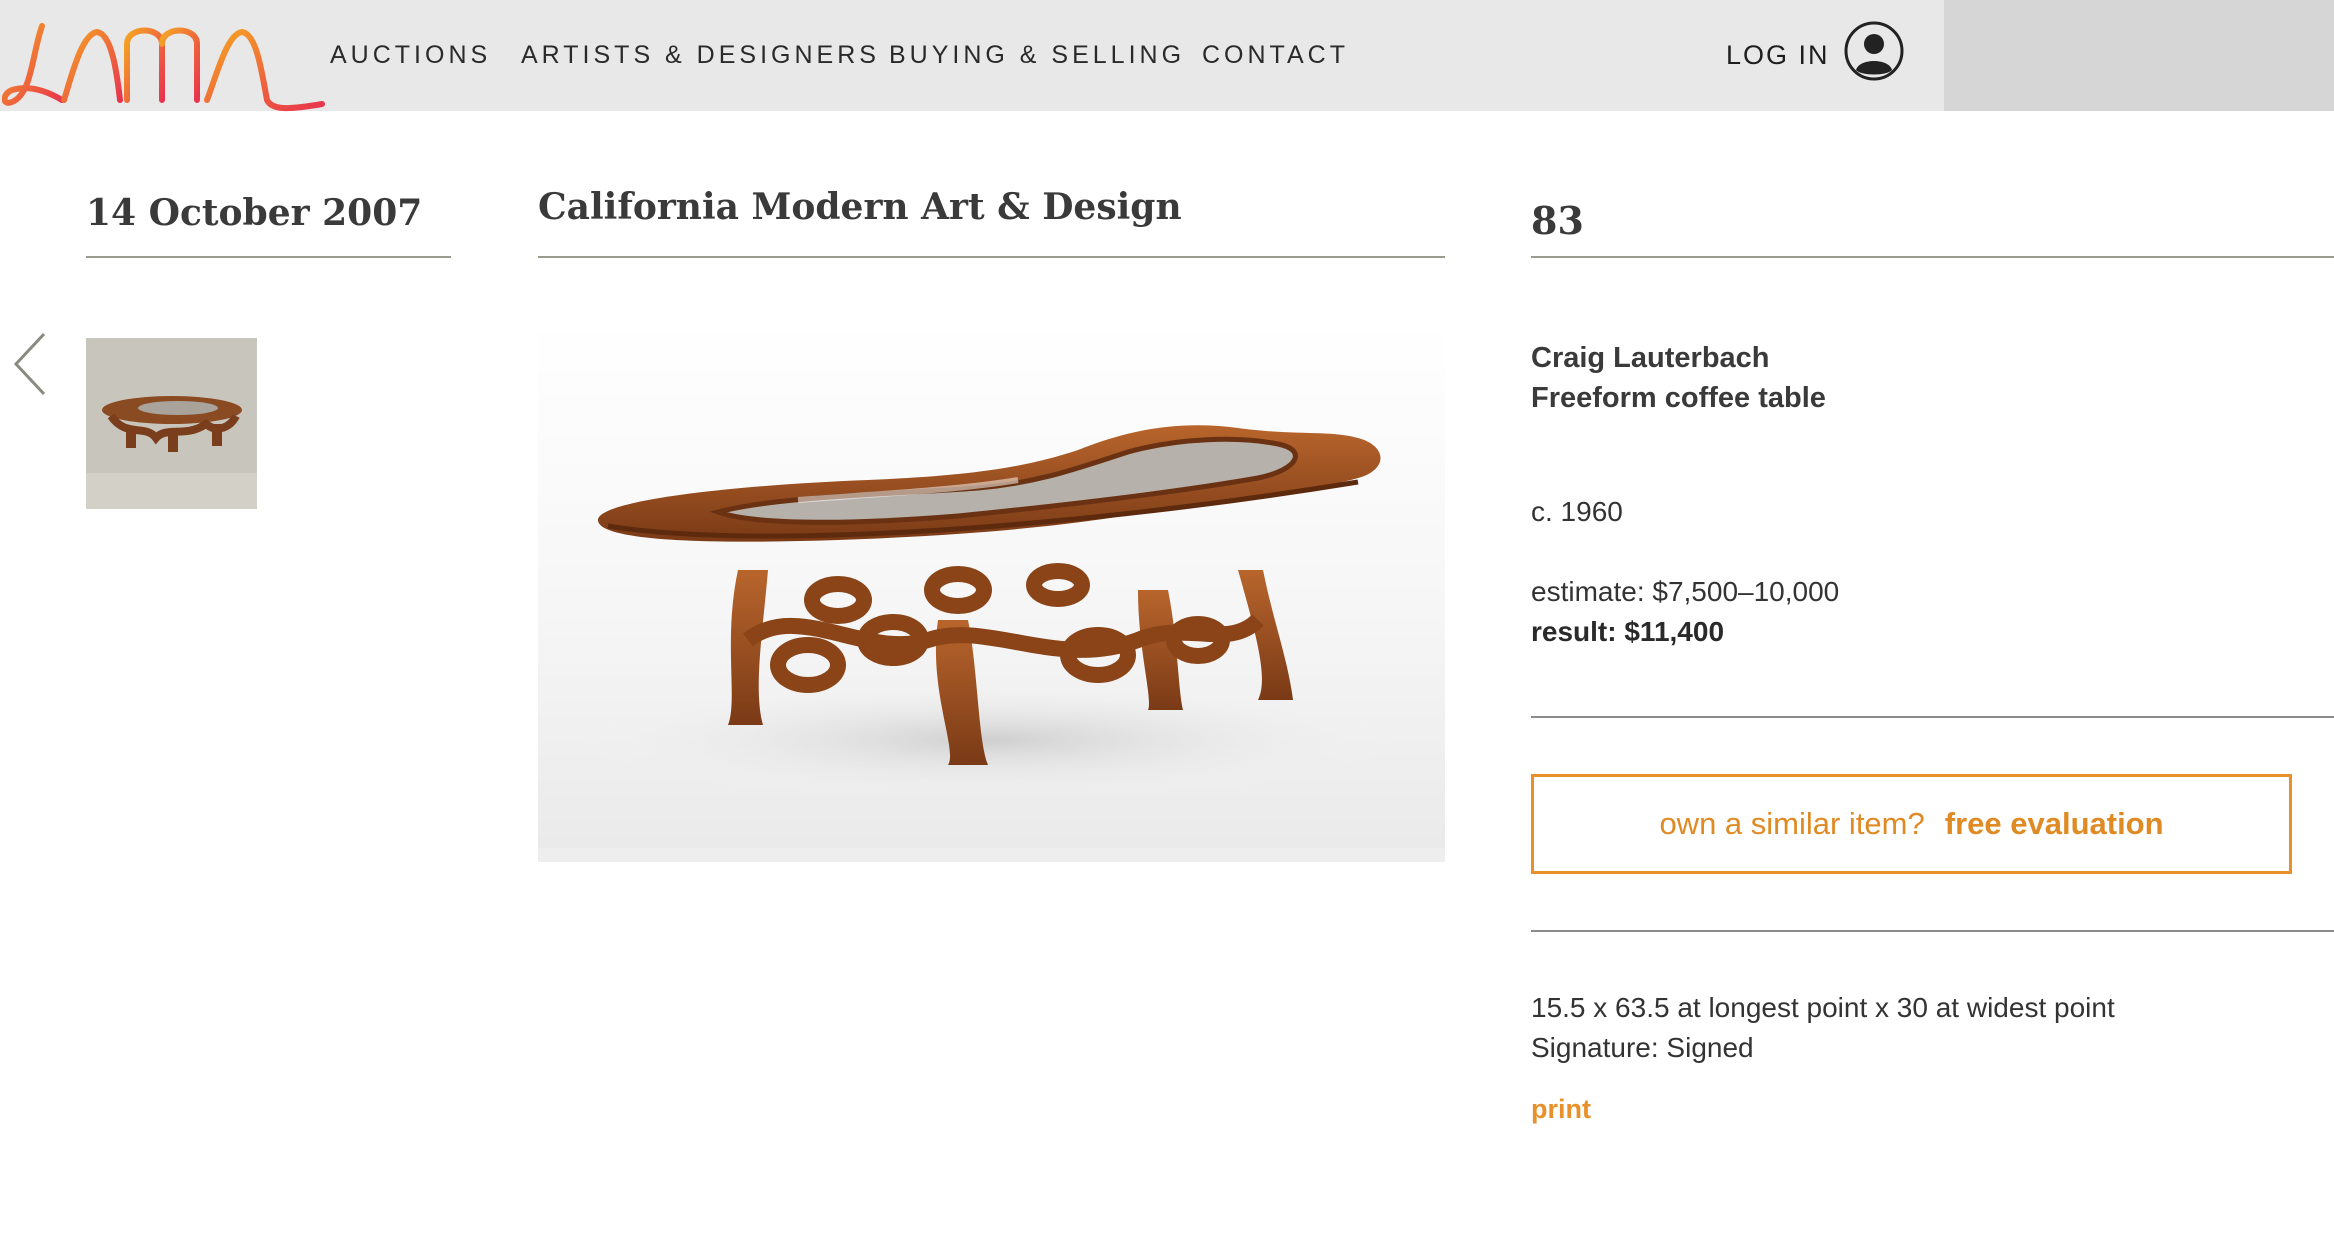 The width and height of the screenshot is (2334, 1252). I want to click on result: result: $11,400, so click(1628, 631).